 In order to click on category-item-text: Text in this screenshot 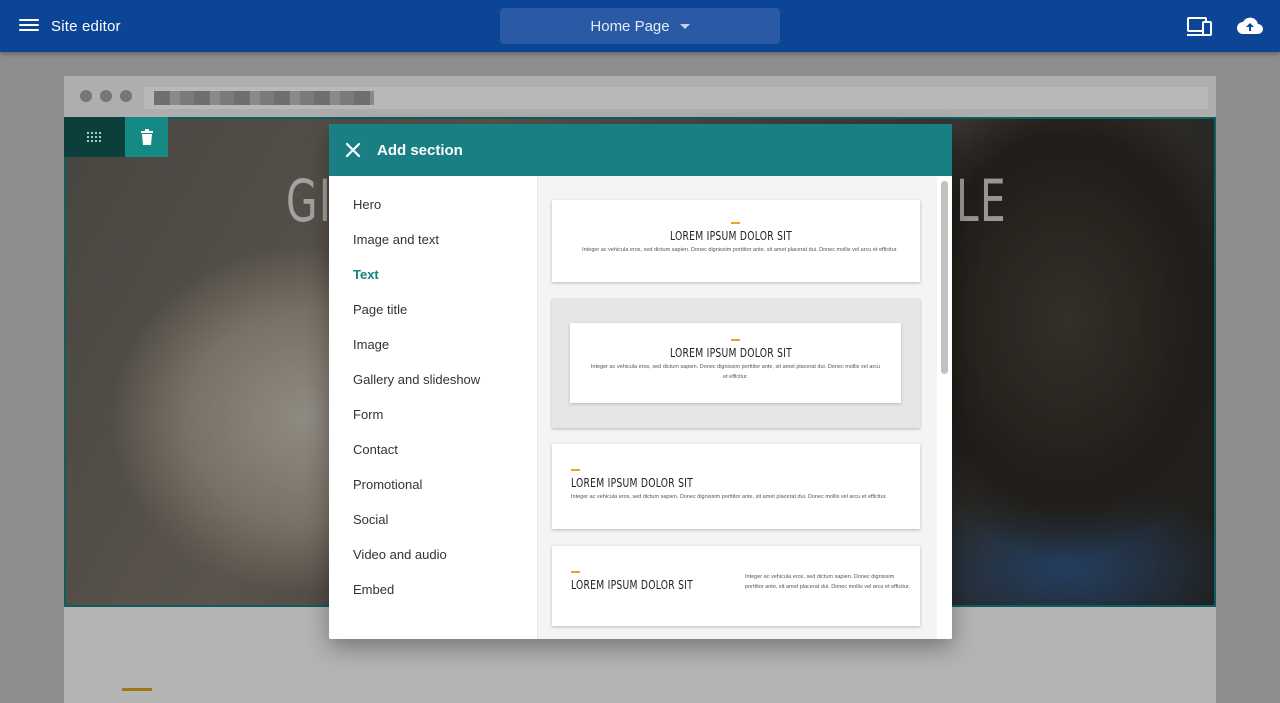, I will do `click(366, 274)`.